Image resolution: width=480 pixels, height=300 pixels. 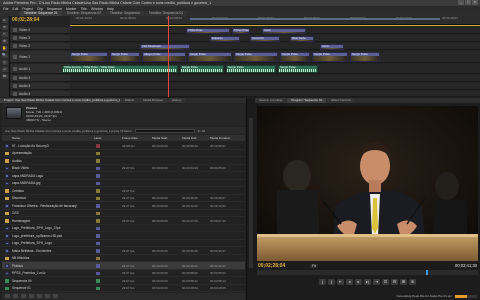 What do you see at coordinates (4, 41) in the screenshot?
I see `ripple-edit-tool-icon: ⊕` at bounding box center [4, 41].